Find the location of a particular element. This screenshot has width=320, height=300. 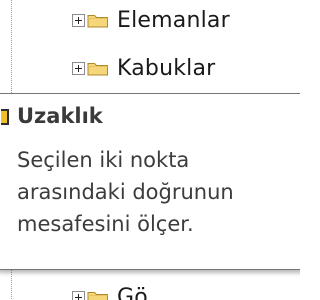

tree-node-kabuklar: Kabuklar is located at coordinates (143, 68).